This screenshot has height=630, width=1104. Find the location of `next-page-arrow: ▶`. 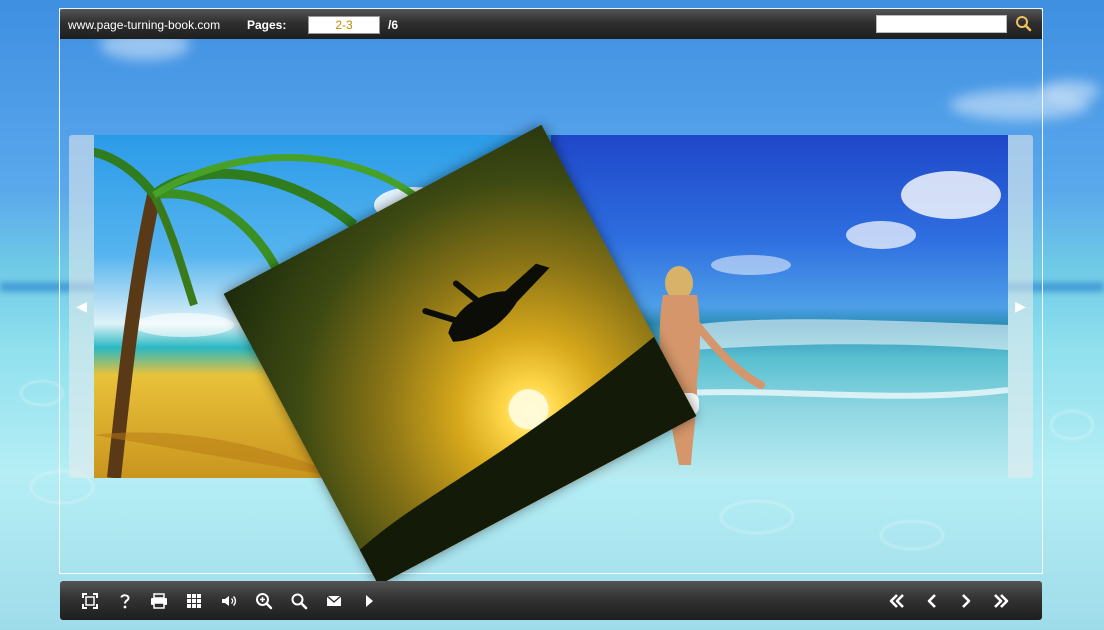

next-page-arrow: ▶ is located at coordinates (1020, 306).